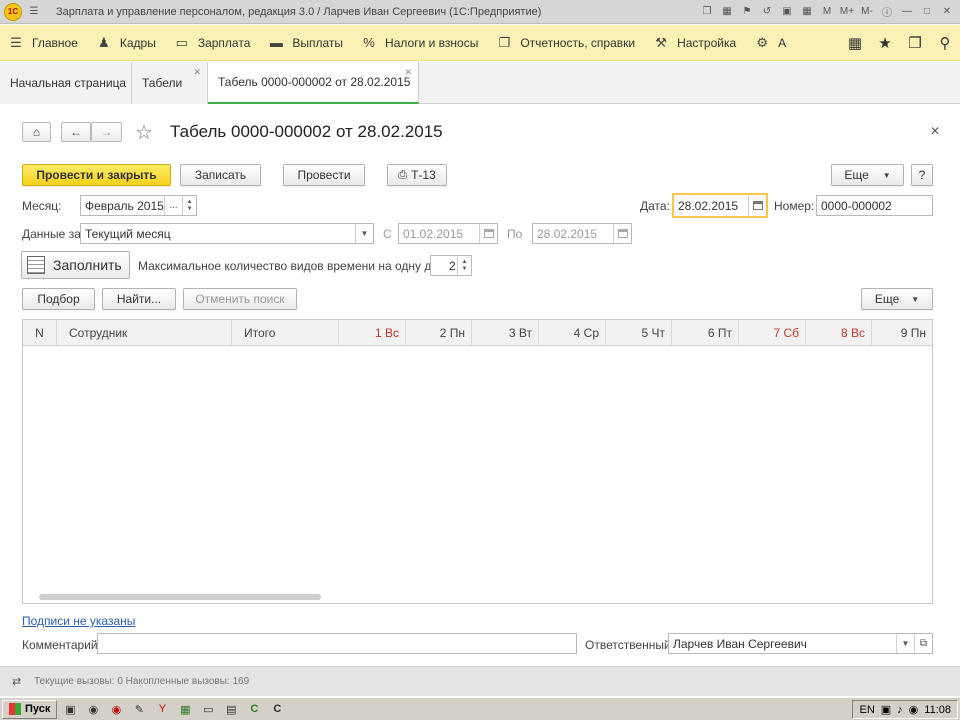 The width and height of the screenshot is (960, 720). I want to click on cancel-search-button: Отменить поиск, so click(240, 299).